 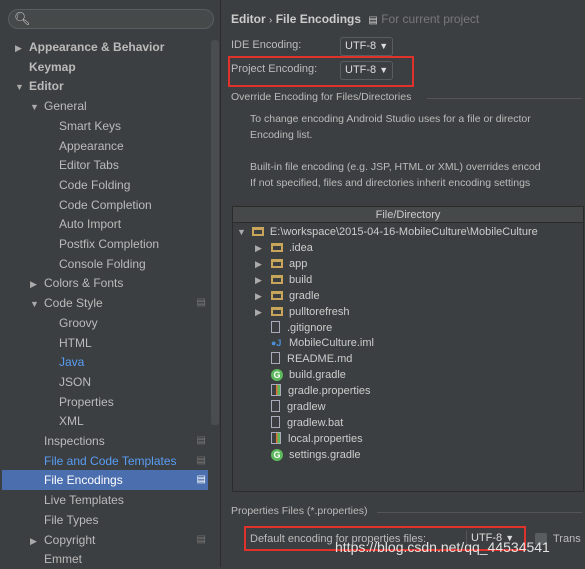 What do you see at coordinates (65, 106) in the screenshot?
I see `sidebar-item: General` at bounding box center [65, 106].